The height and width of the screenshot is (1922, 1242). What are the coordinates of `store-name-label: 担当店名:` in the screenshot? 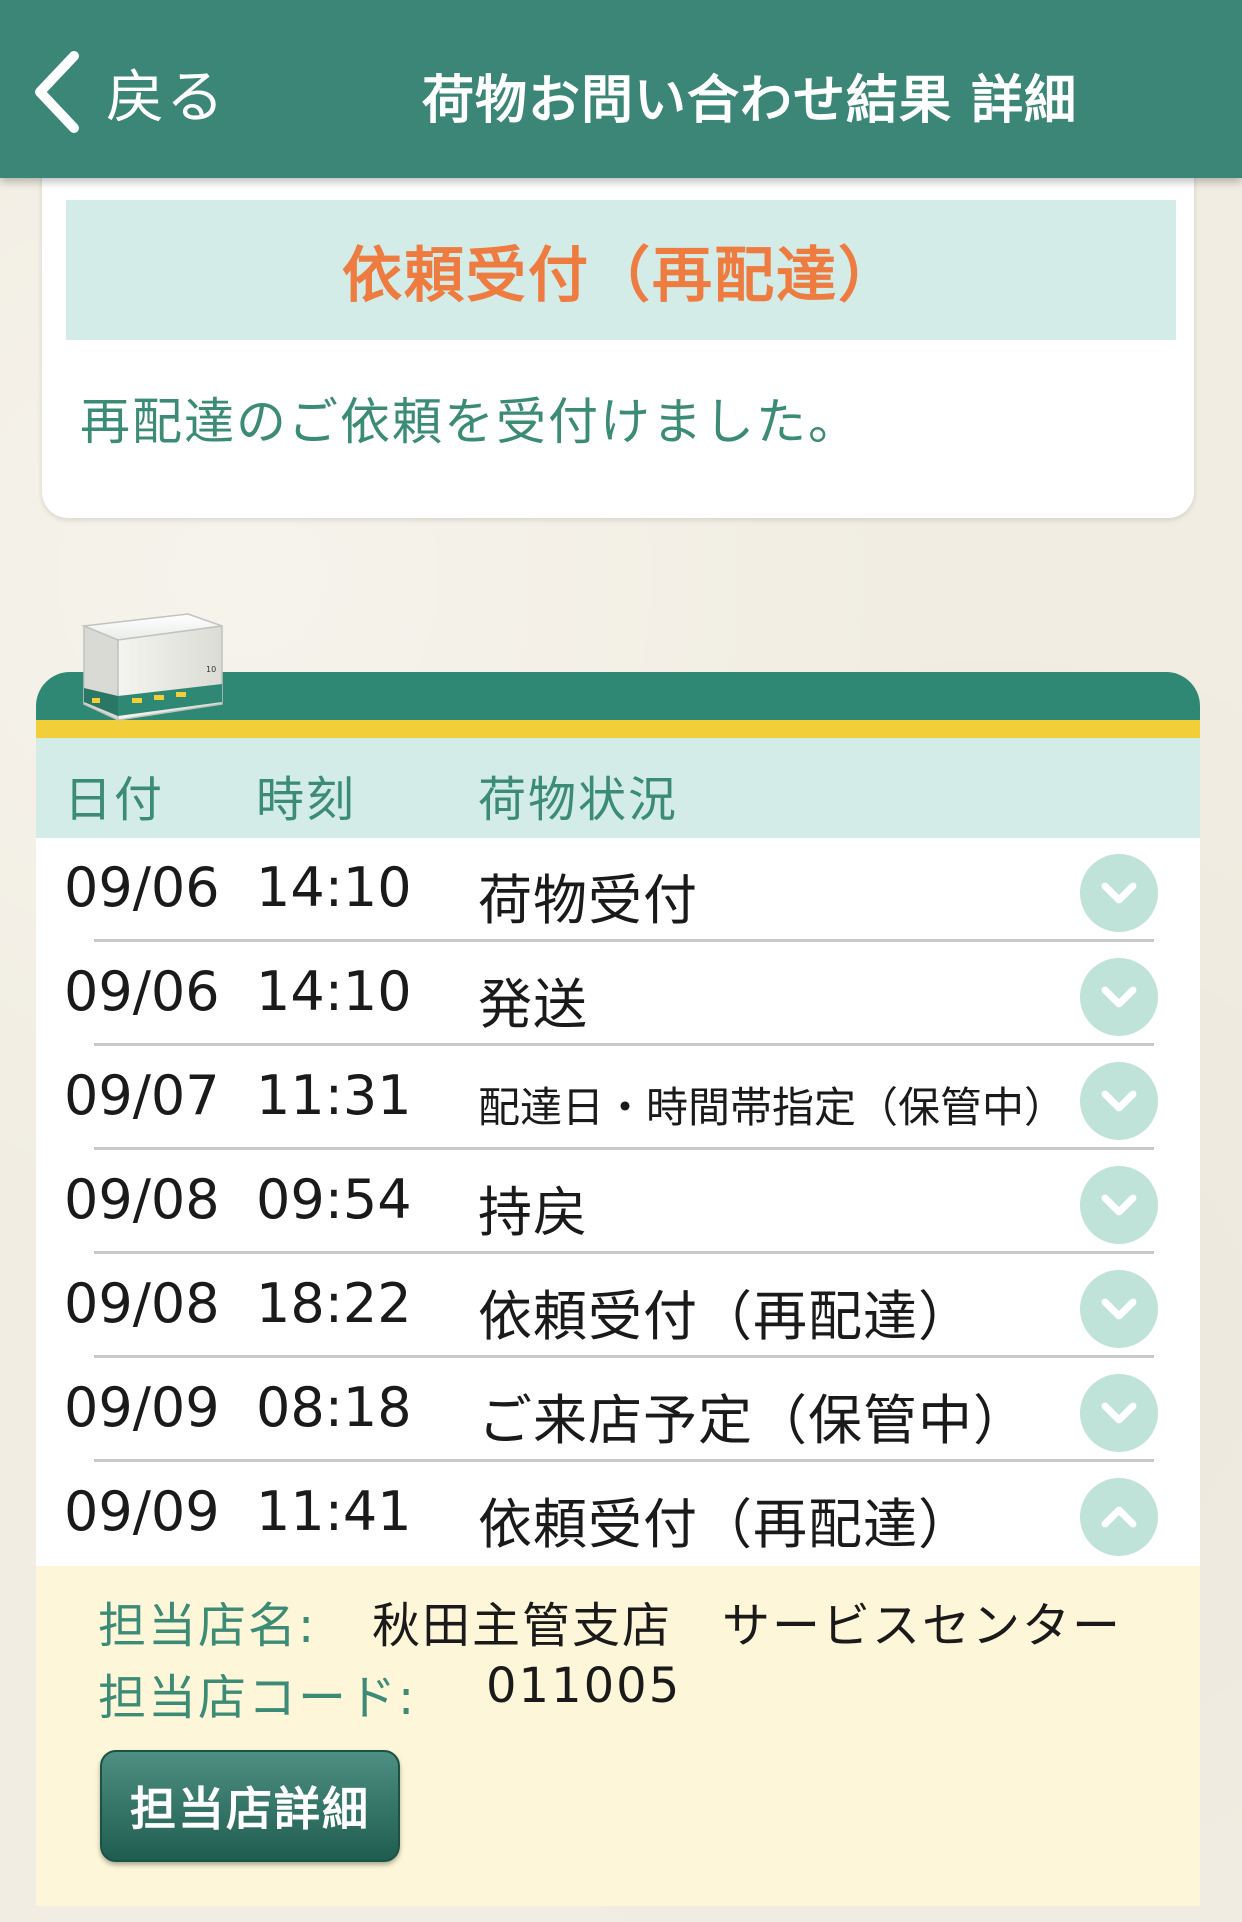 It's located at (207, 1626).